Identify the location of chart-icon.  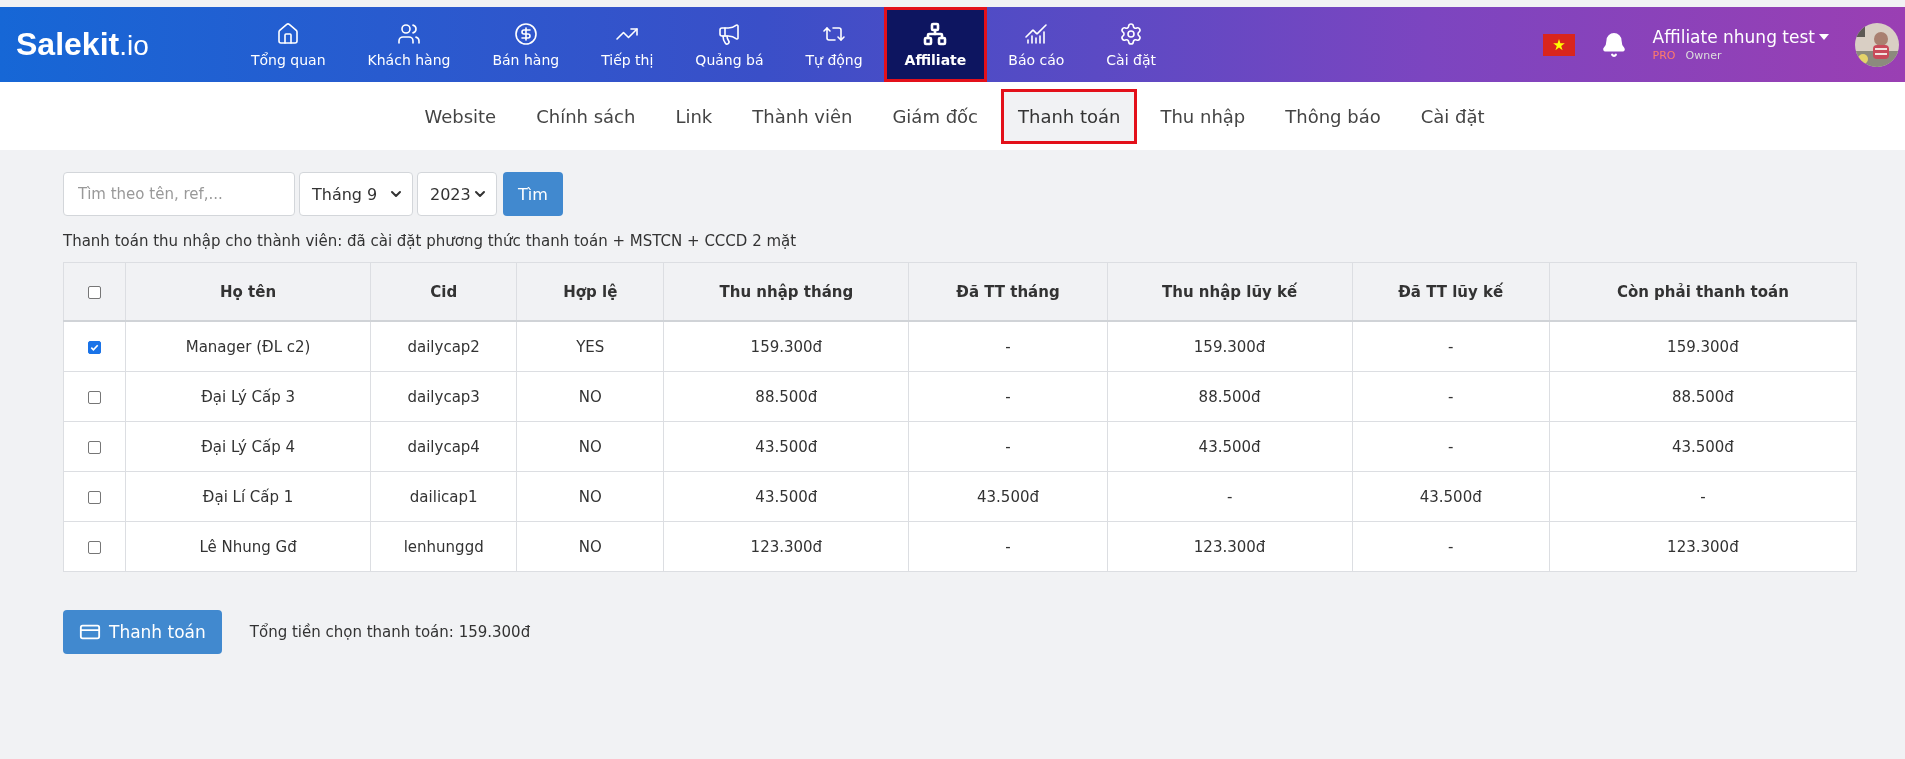
(1036, 33).